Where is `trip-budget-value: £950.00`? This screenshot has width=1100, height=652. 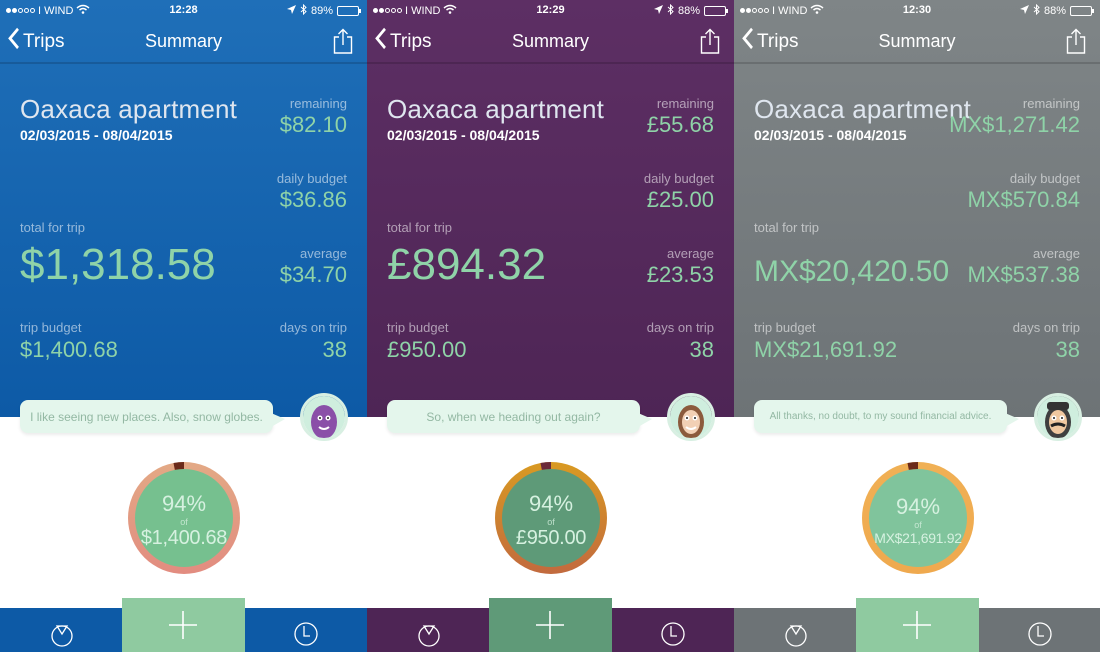 trip-budget-value: £950.00 is located at coordinates (427, 349).